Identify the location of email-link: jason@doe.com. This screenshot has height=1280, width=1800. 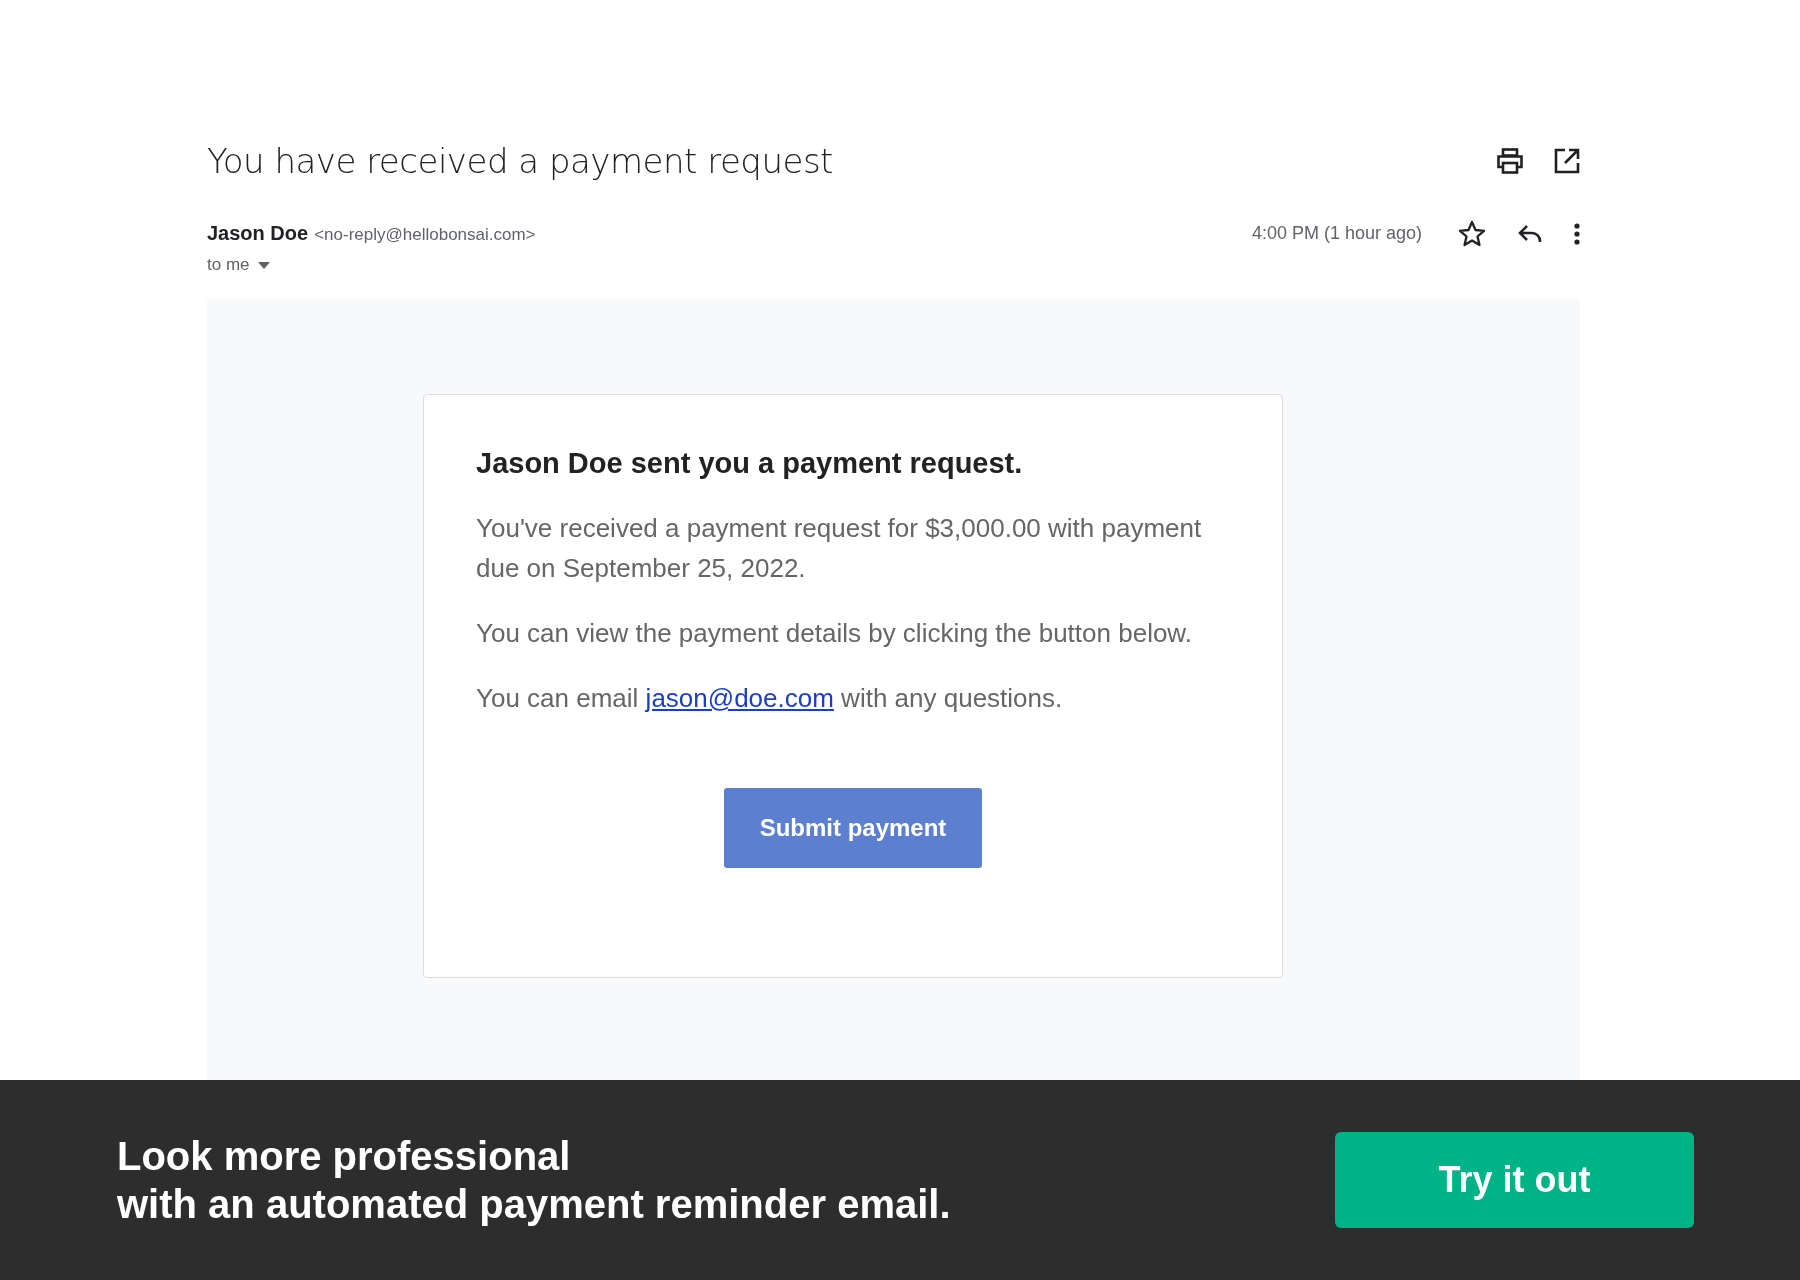
(739, 698).